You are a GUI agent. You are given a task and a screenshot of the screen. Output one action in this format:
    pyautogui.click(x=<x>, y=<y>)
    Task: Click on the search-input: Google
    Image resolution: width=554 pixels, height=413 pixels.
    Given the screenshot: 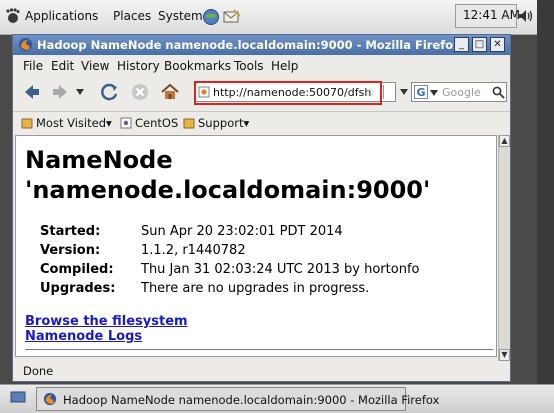 What is the action you would take?
    pyautogui.click(x=461, y=92)
    